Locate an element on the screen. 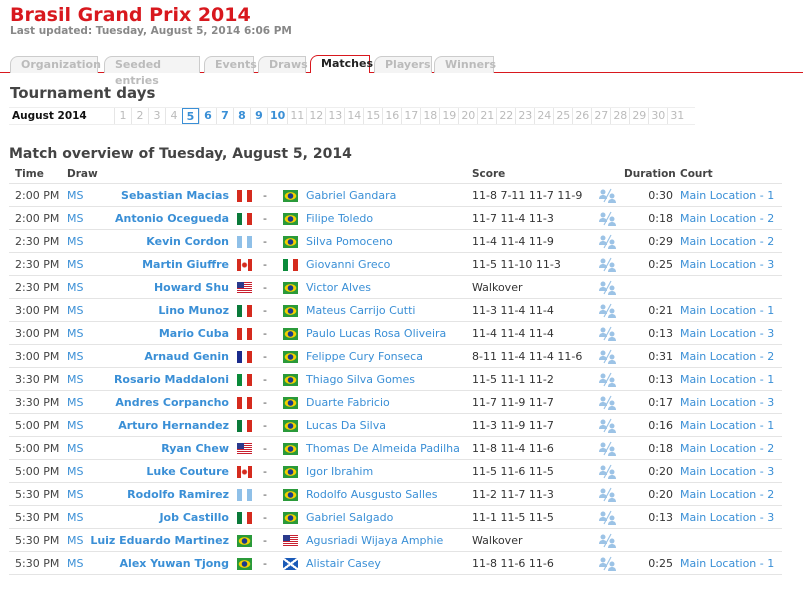 This screenshot has width=803, height=593. tab-organization: Organization is located at coordinates (55, 64).